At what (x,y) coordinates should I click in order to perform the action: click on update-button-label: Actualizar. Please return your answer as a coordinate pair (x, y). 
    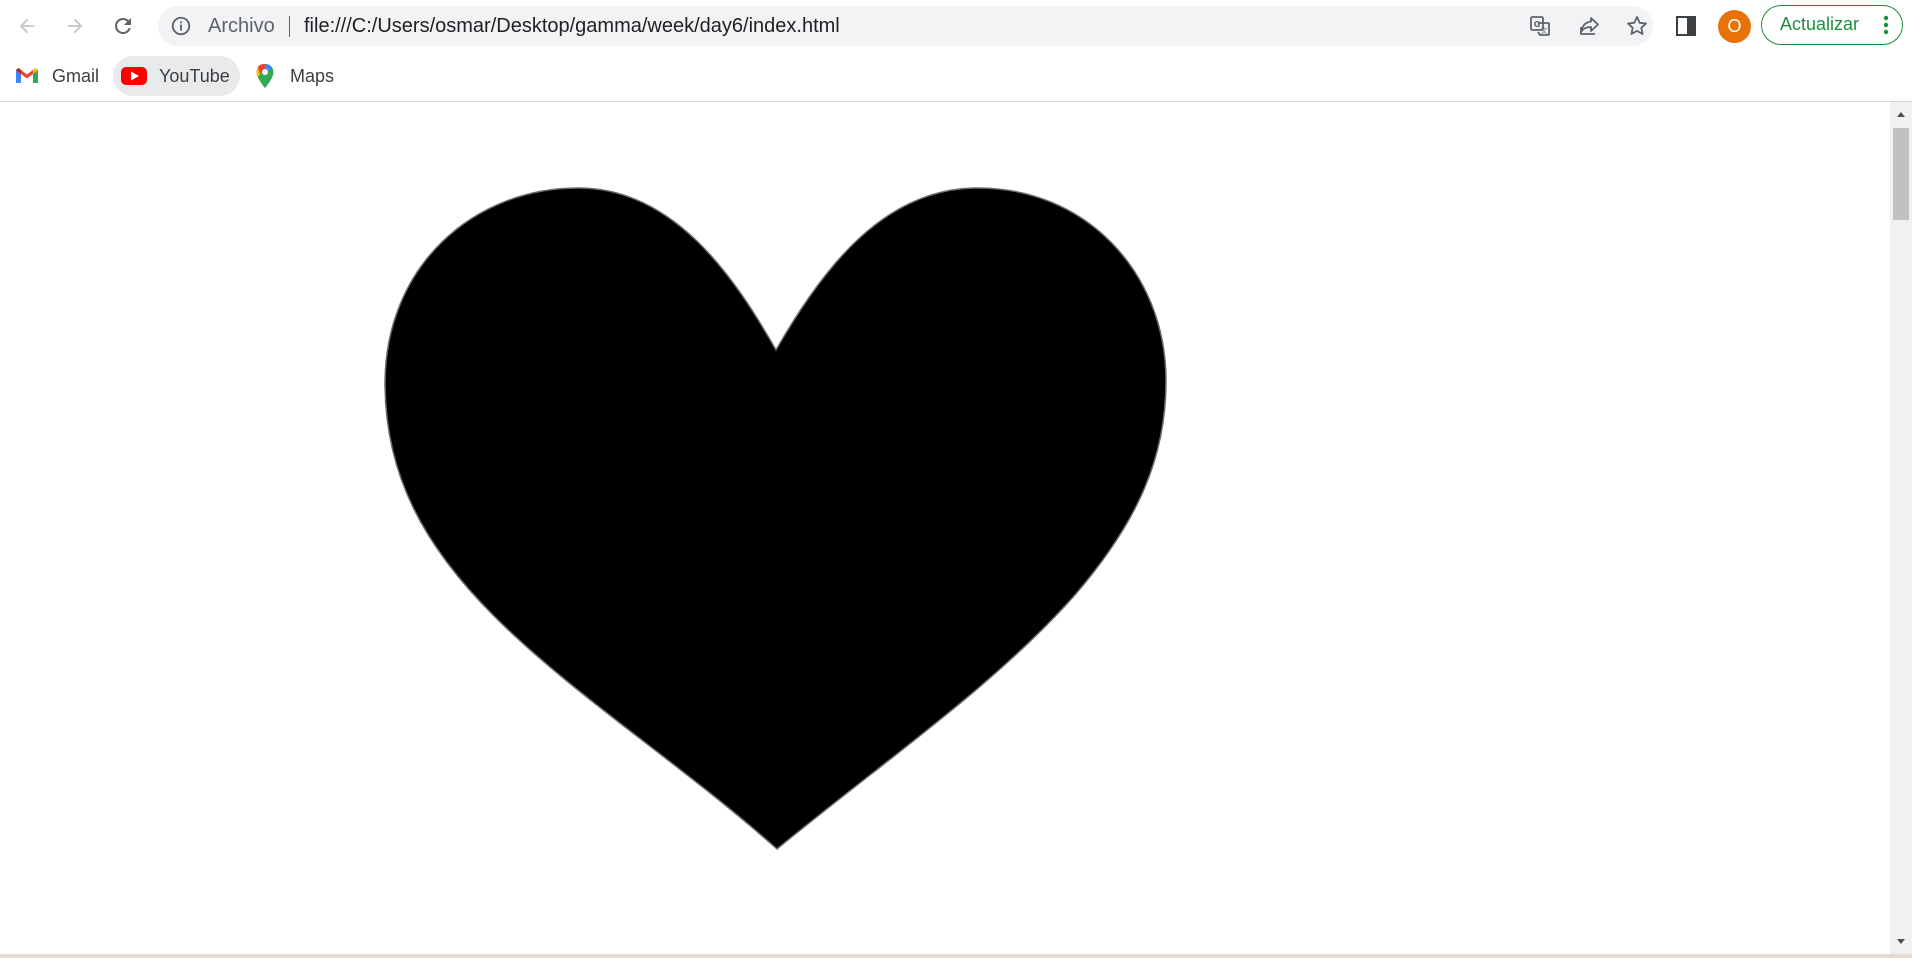
    Looking at the image, I should click on (1820, 24).